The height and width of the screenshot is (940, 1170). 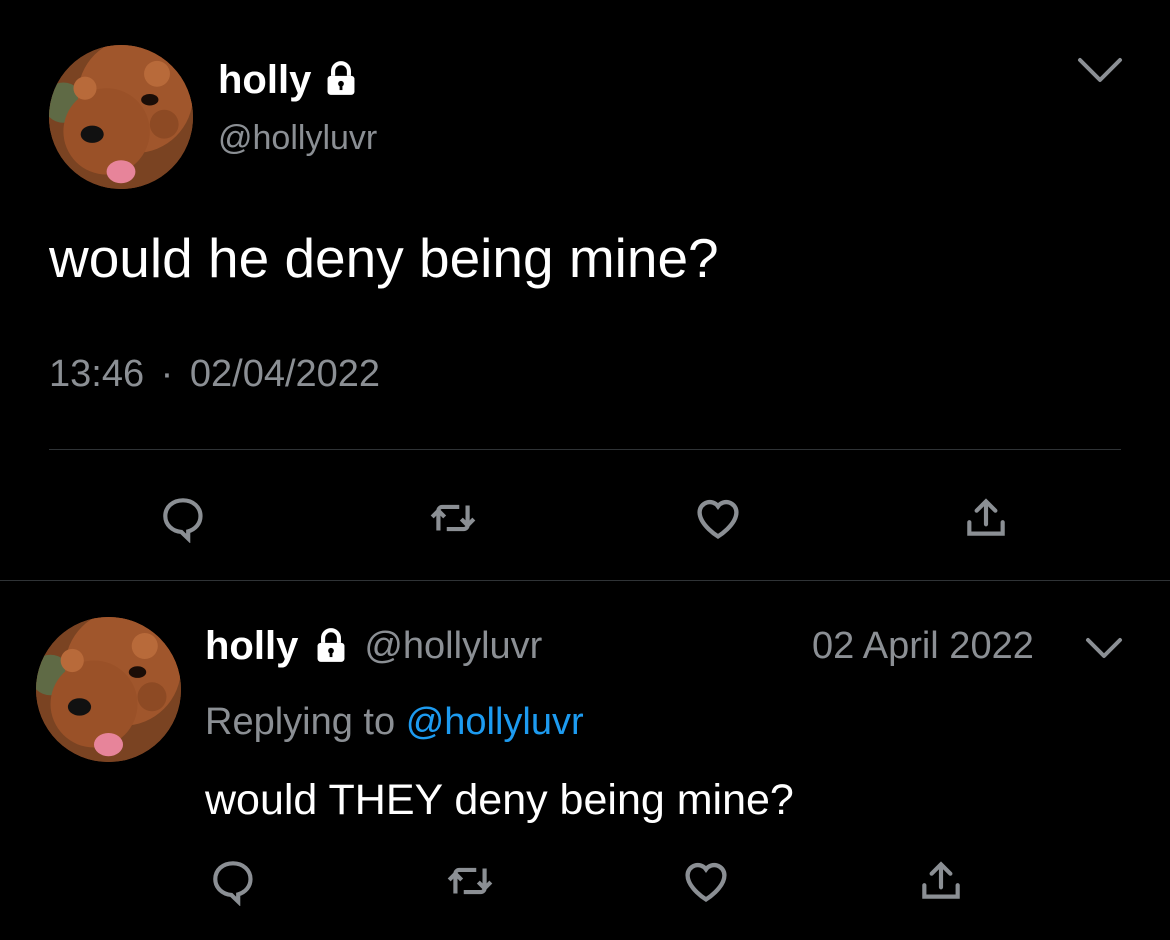 I want to click on main-date: 02/04/2022, so click(x=285, y=374).